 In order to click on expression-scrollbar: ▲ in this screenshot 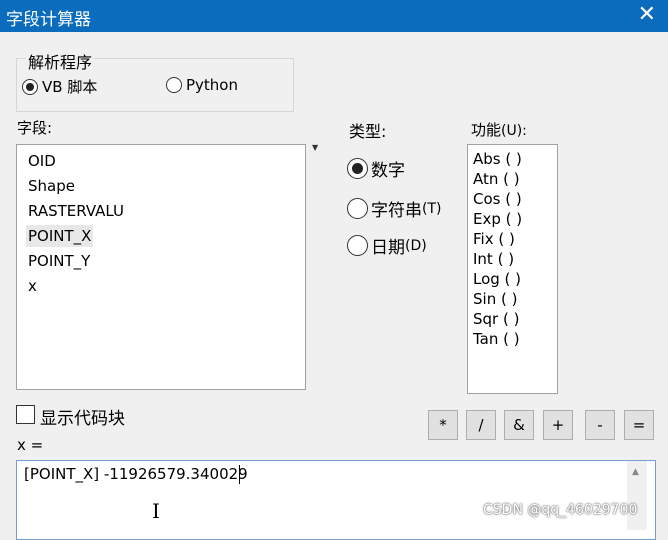, I will do `click(637, 495)`.